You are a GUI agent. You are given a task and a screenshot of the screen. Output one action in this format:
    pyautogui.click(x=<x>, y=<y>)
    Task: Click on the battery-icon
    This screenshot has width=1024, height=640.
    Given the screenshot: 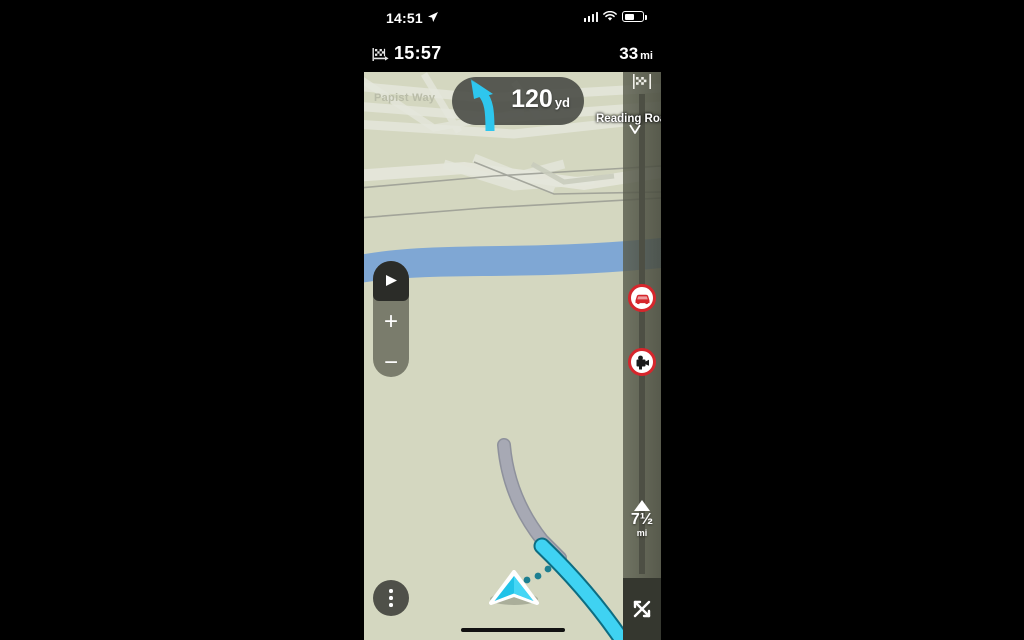 What is the action you would take?
    pyautogui.click(x=634, y=16)
    